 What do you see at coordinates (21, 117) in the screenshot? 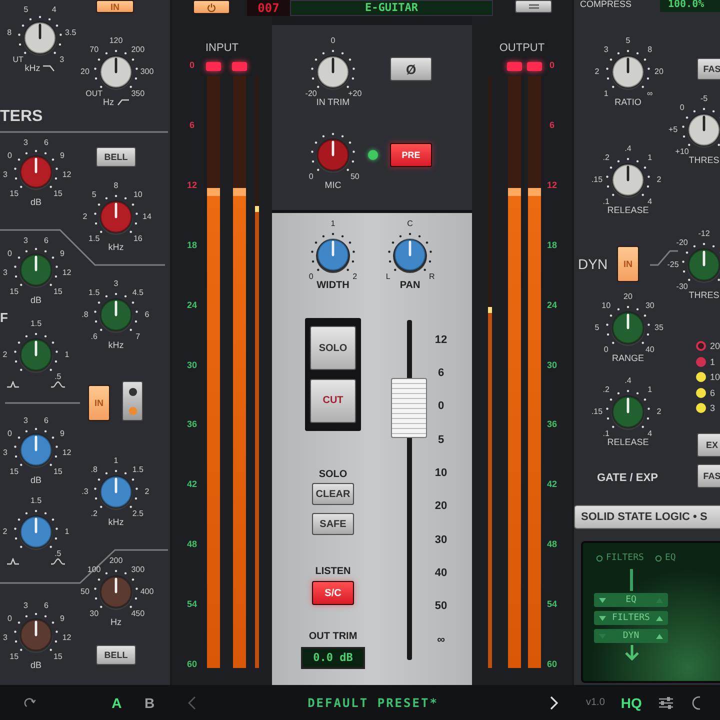
I see `section-heading: TERS` at bounding box center [21, 117].